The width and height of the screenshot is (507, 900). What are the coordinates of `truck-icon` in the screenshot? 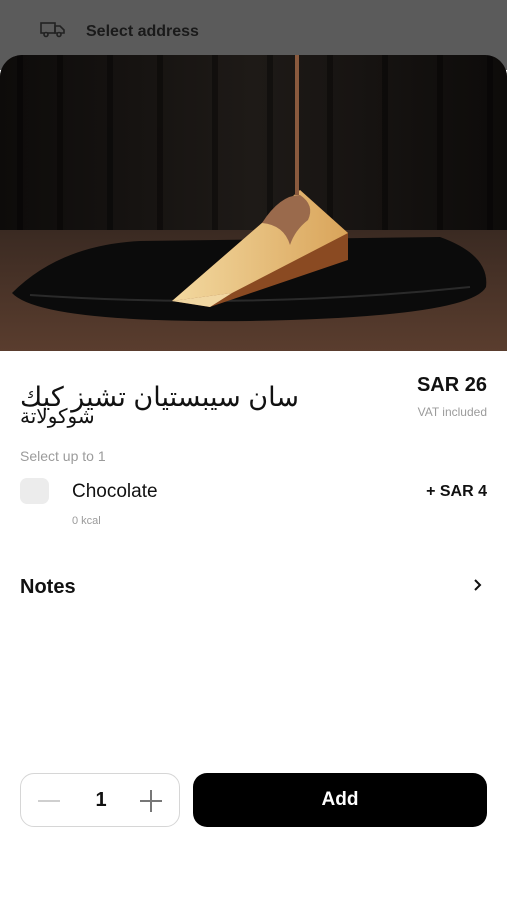 It's located at (53, 31).